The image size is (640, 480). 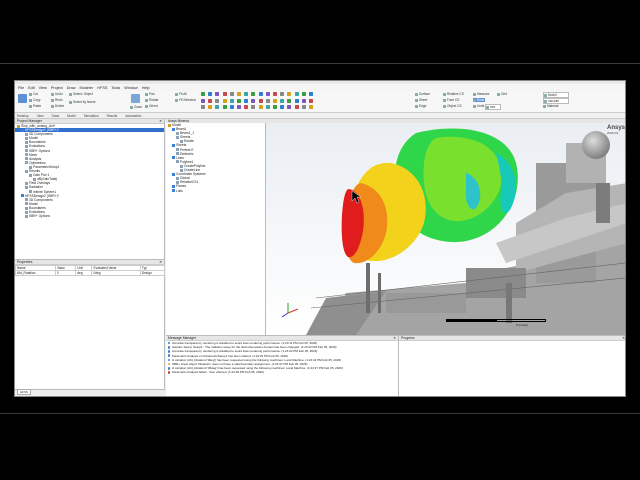 What do you see at coordinates (422, 94) in the screenshot?
I see `surface-button: Surface` at bounding box center [422, 94].